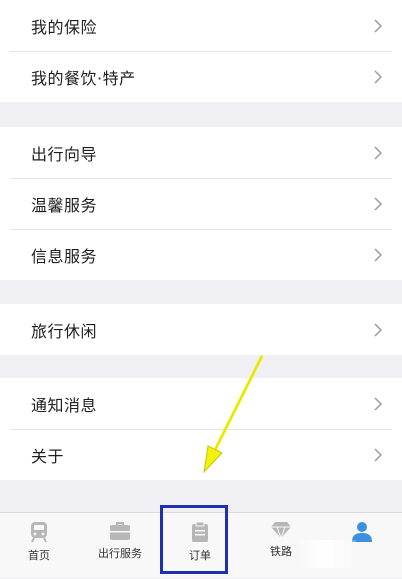  Describe the element at coordinates (233, 414) in the screenshot. I see `annotation-arrow` at that location.